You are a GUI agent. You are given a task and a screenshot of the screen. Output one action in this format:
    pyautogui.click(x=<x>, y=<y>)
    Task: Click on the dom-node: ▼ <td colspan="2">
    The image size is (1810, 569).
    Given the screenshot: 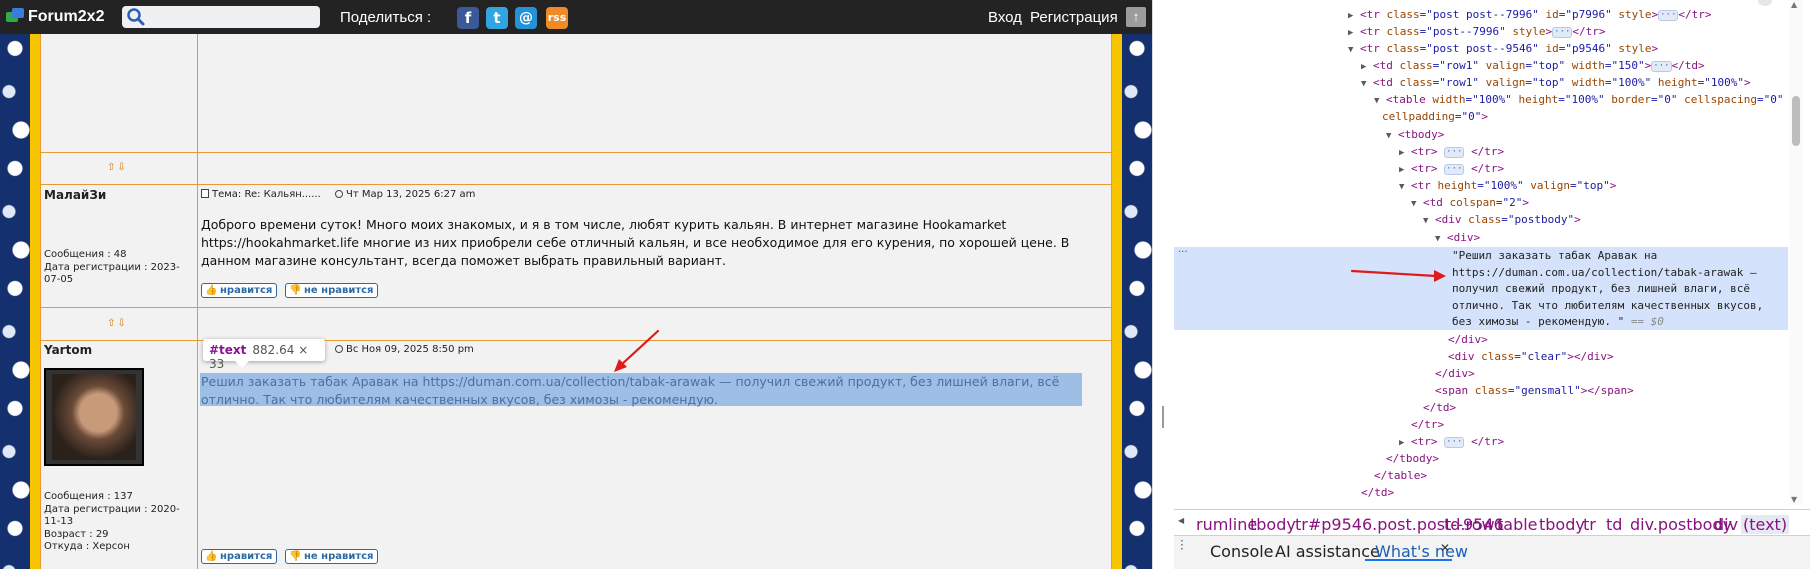 What is the action you would take?
    pyautogui.click(x=1470, y=202)
    